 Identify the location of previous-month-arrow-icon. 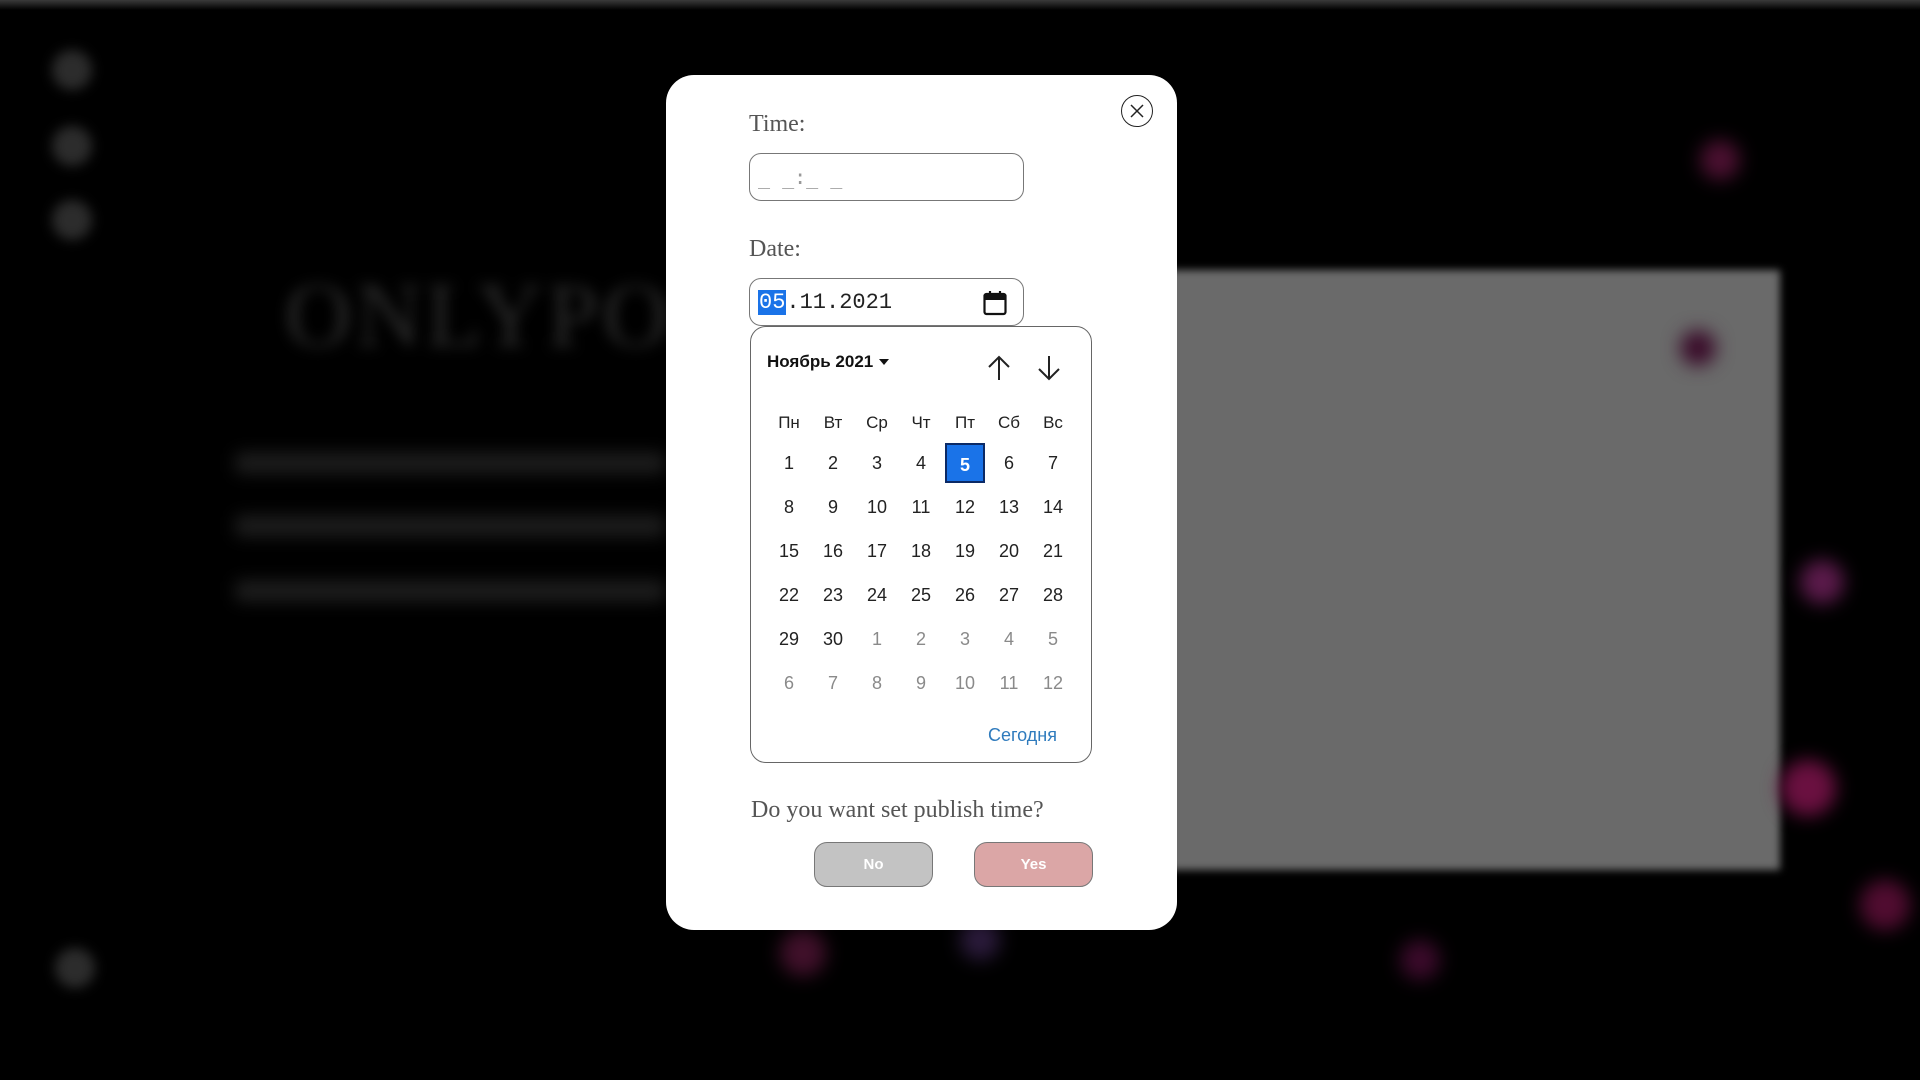
(999, 368).